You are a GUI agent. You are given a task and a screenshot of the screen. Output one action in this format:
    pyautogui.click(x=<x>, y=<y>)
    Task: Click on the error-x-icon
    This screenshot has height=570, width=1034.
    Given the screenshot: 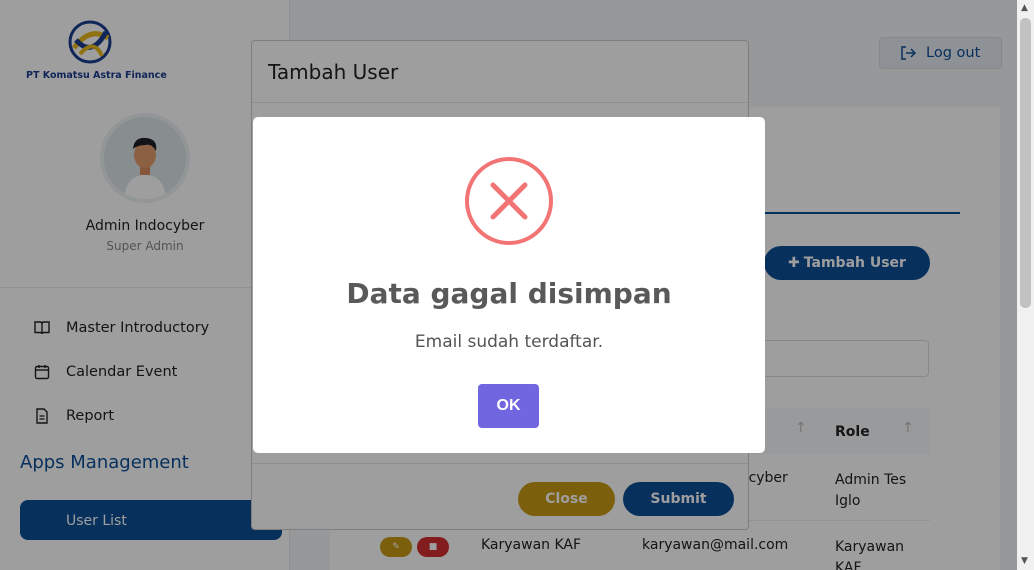 What is the action you would take?
    pyautogui.click(x=509, y=201)
    